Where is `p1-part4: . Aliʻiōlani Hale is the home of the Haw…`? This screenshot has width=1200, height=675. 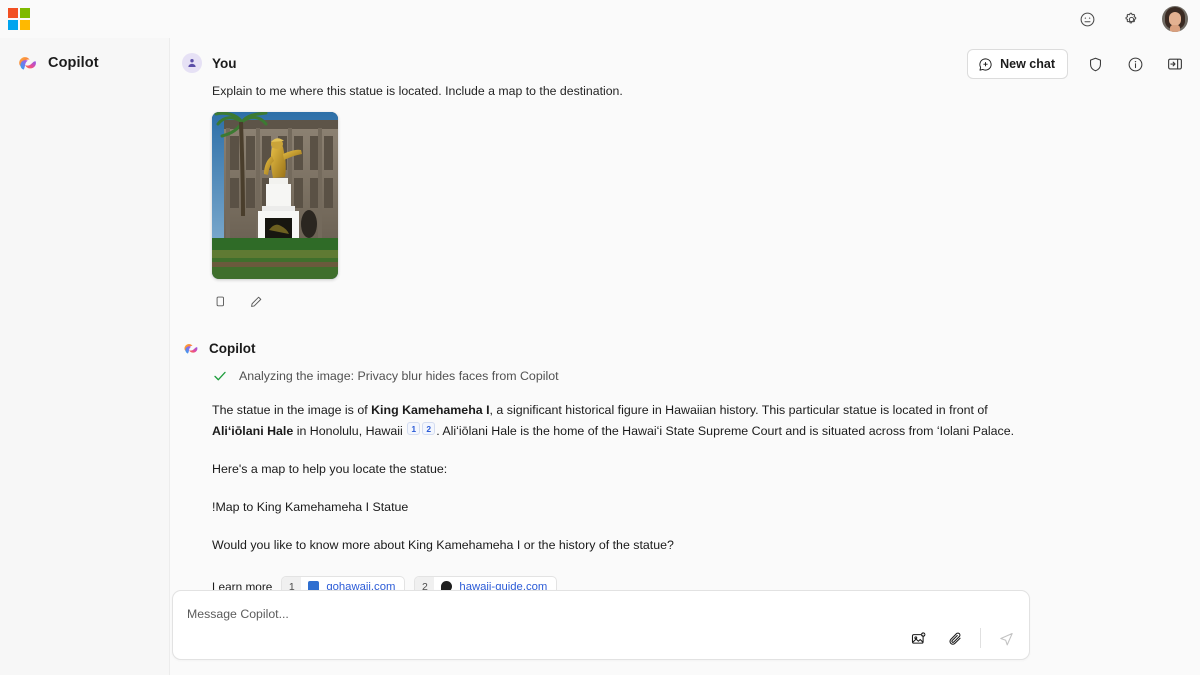 p1-part4: . Aliʻiōlani Hale is the home of the Haw… is located at coordinates (725, 430).